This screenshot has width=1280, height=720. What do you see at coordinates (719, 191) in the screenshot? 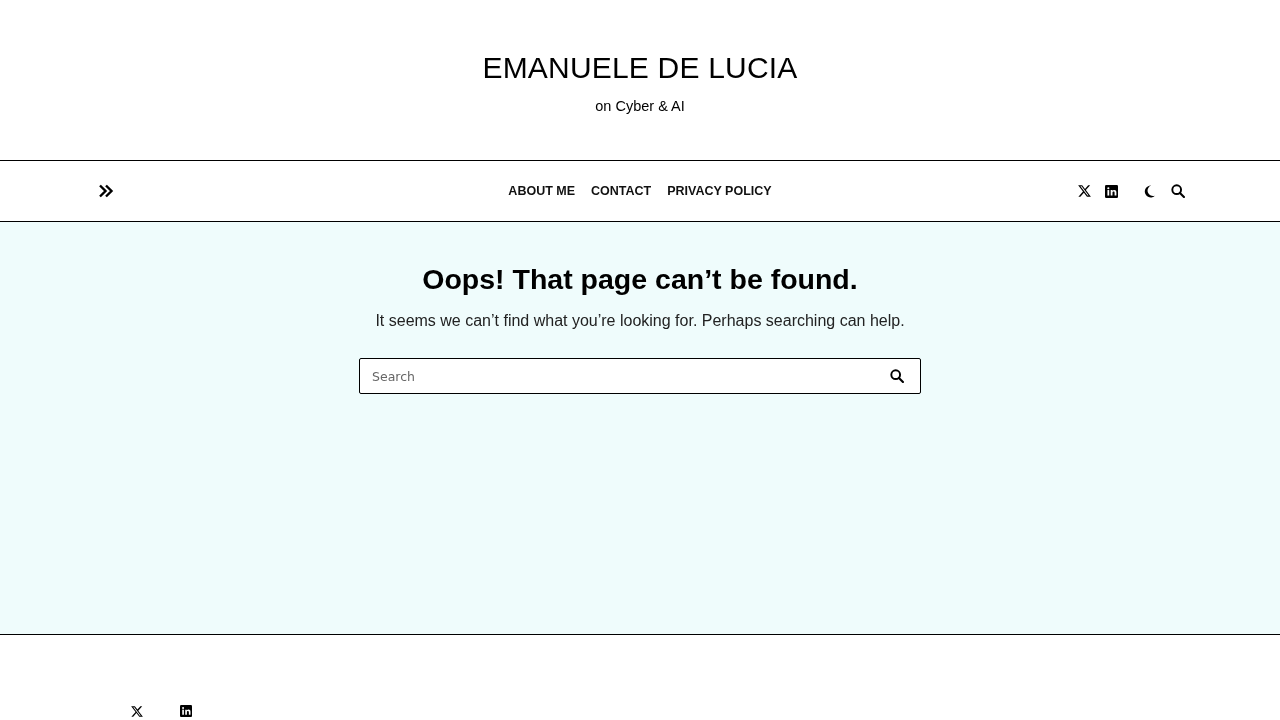
I see `nav-link: PRIVACY POLICY` at bounding box center [719, 191].